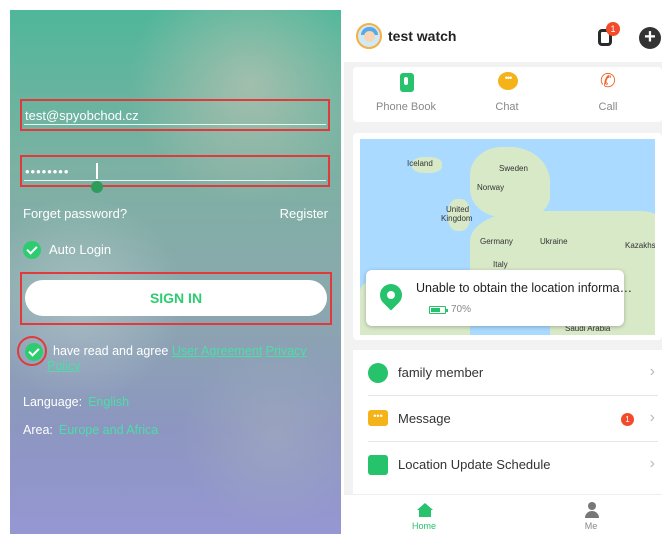 The height and width of the screenshot is (534, 662). What do you see at coordinates (461, 309) in the screenshot?
I see `battery-percent: 70%` at bounding box center [461, 309].